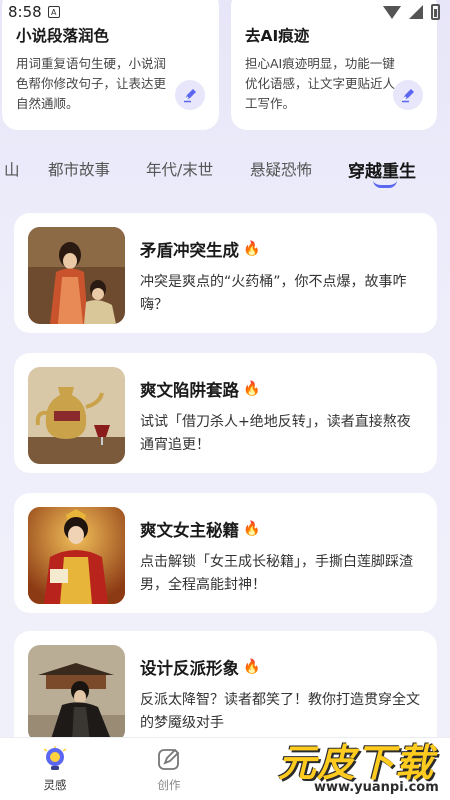  I want to click on wifi-icon, so click(392, 12).